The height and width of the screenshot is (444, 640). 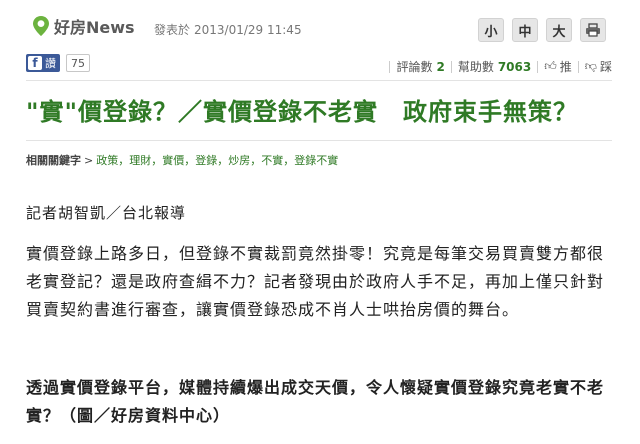 I want to click on facebook-like-count: 75, so click(x=78, y=63).